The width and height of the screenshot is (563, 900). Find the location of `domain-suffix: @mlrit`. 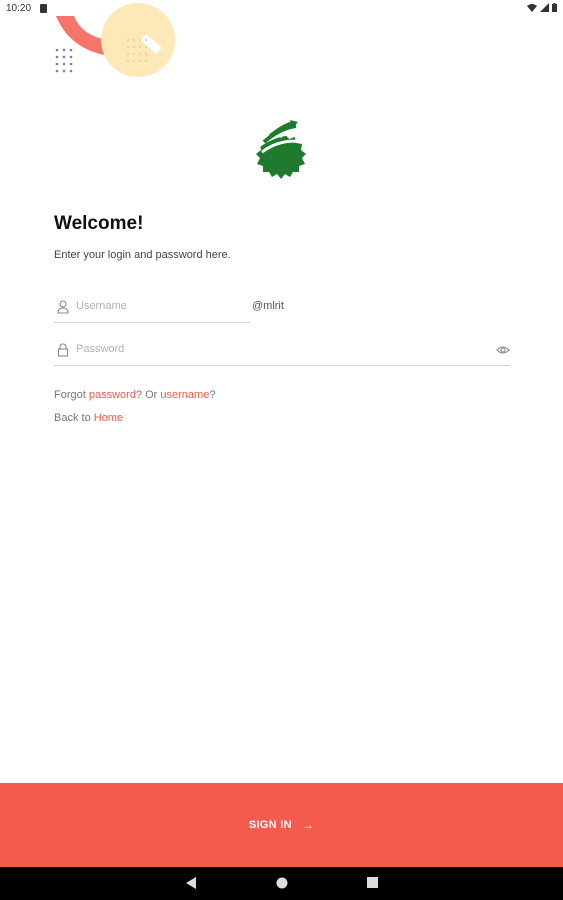

domain-suffix: @mlrit is located at coordinates (268, 306).